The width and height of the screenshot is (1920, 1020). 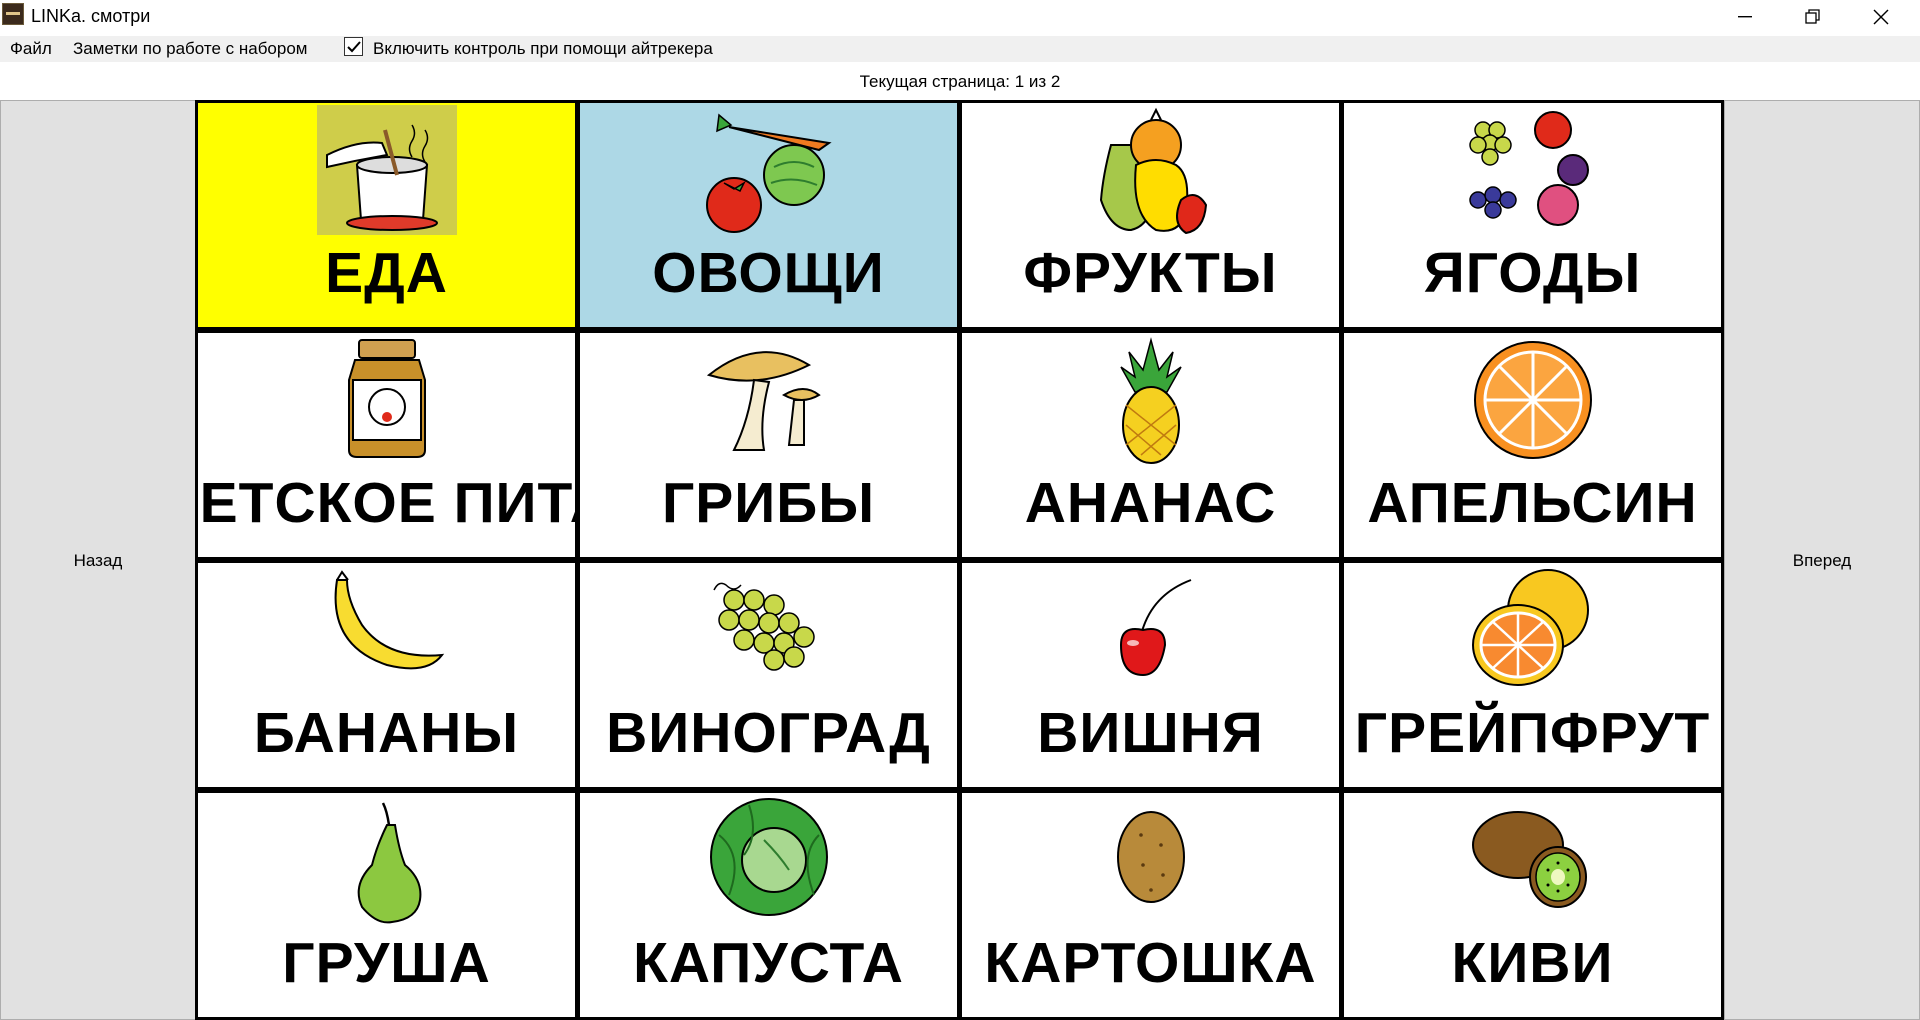 I want to click on tile-label: АПЕЛЬСИН, so click(x=1532, y=503).